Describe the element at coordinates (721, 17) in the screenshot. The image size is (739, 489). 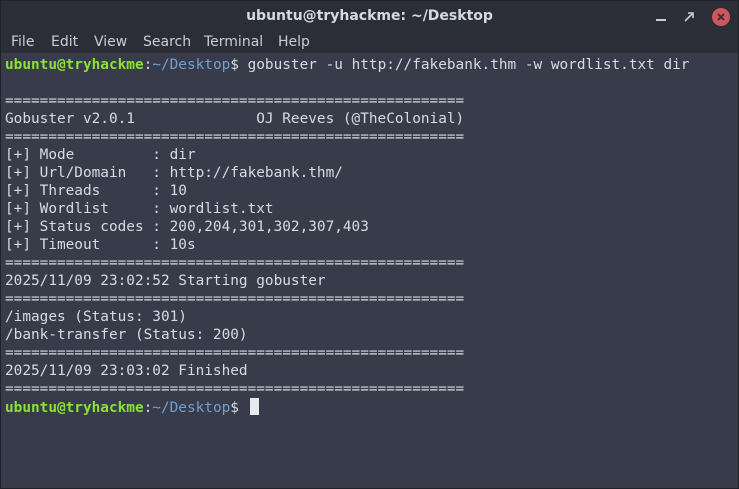
I see `close-icon` at that location.